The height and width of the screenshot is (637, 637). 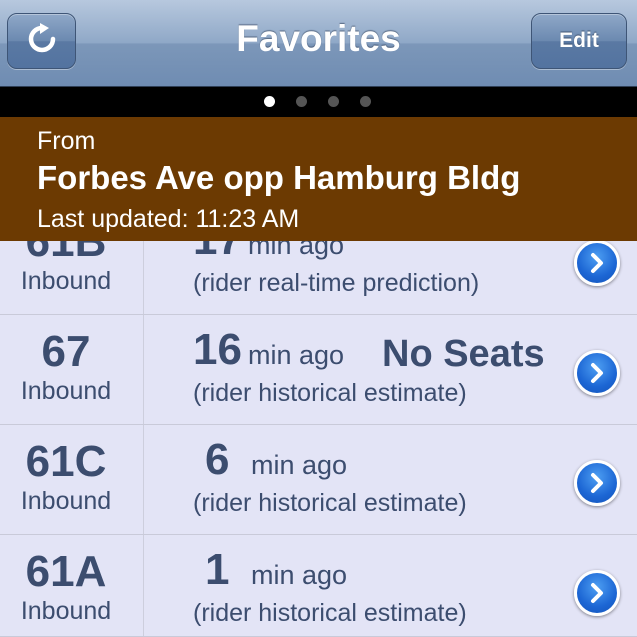 What do you see at coordinates (463, 354) in the screenshot?
I see `seat-status: No Seats` at bounding box center [463, 354].